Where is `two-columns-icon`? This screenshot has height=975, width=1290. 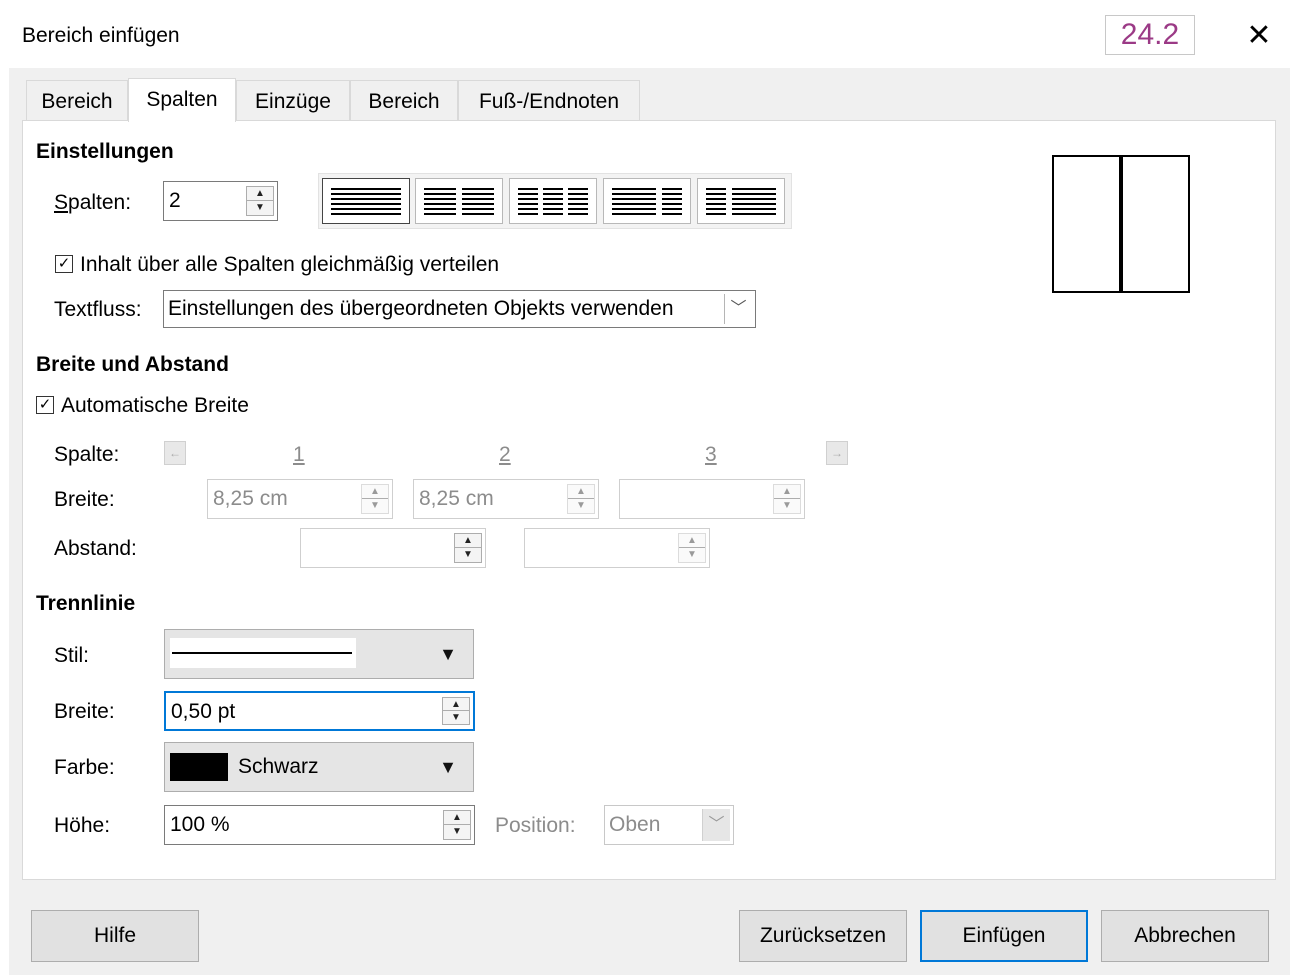 two-columns-icon is located at coordinates (459, 201).